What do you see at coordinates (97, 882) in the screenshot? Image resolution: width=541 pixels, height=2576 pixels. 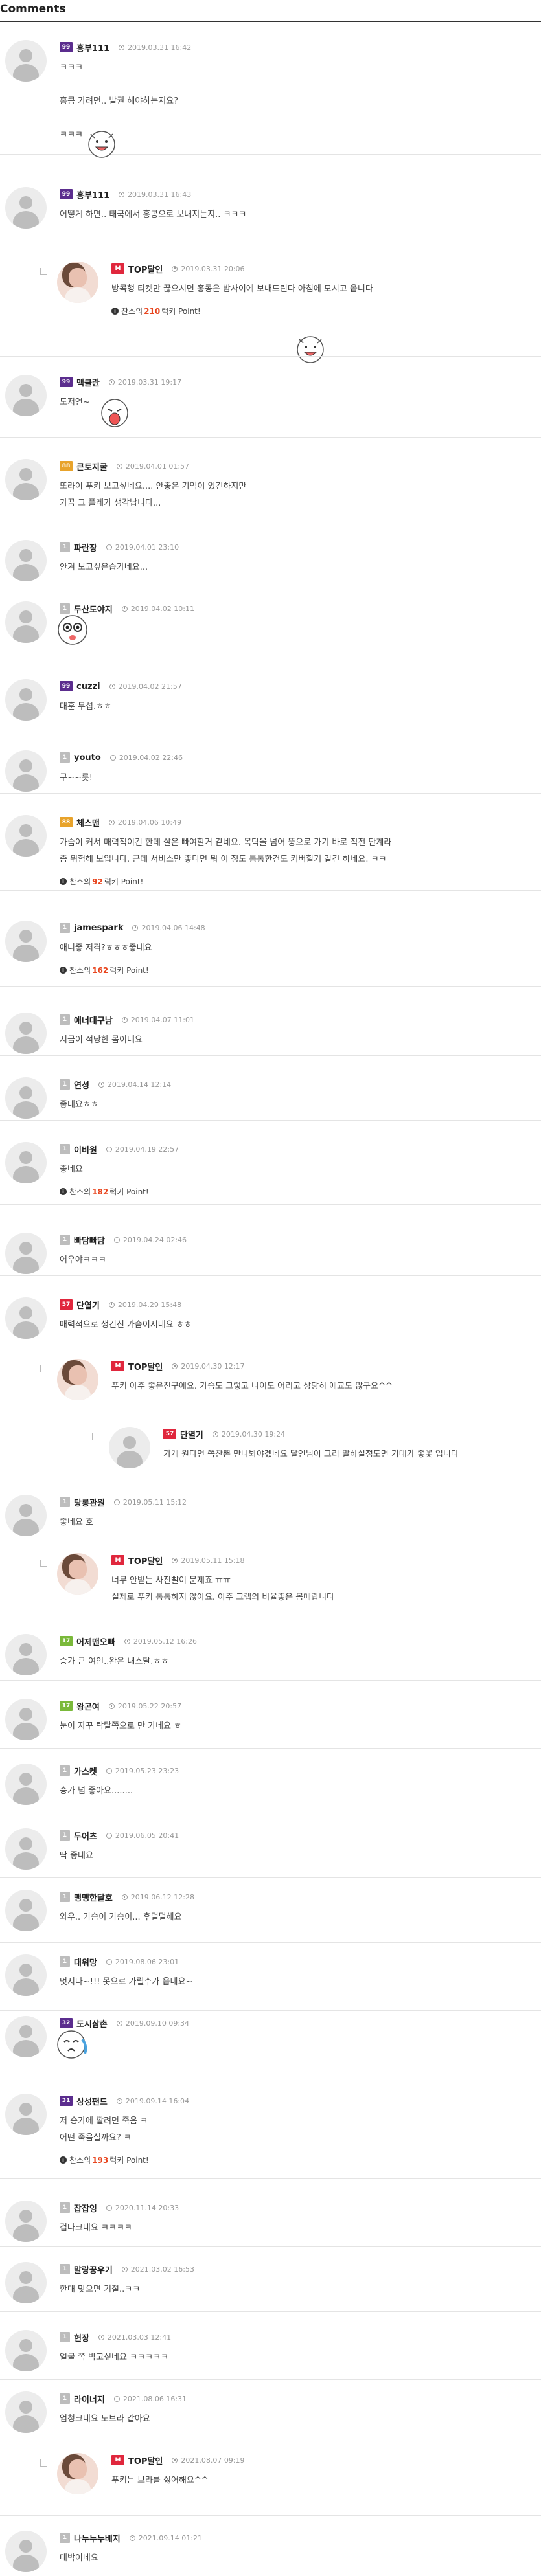 I see `point-value: 92` at bounding box center [97, 882].